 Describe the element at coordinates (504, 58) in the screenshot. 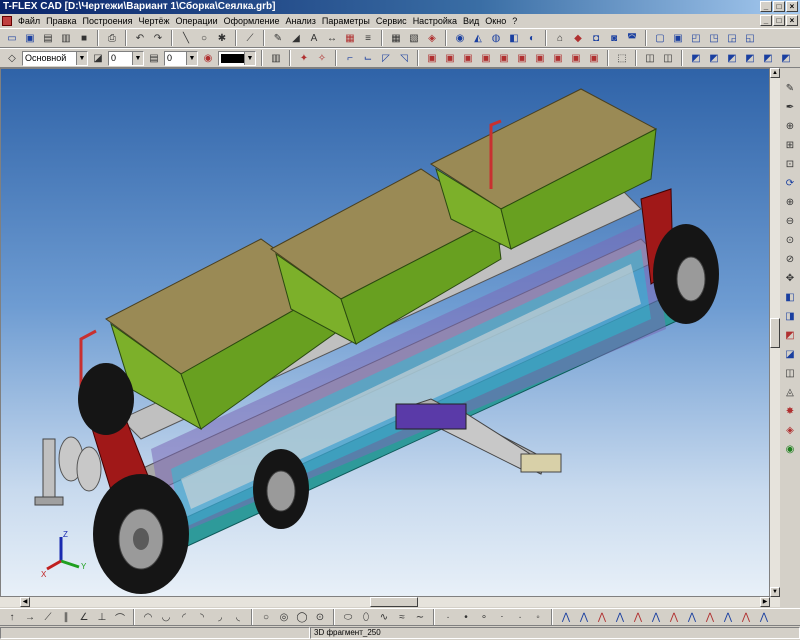

I see `filter-vertex-icon: ▣` at that location.